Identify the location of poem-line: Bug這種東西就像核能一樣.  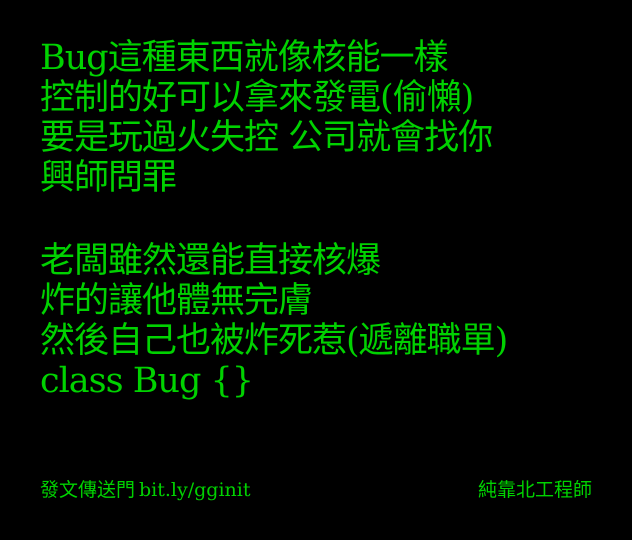
(244, 58).